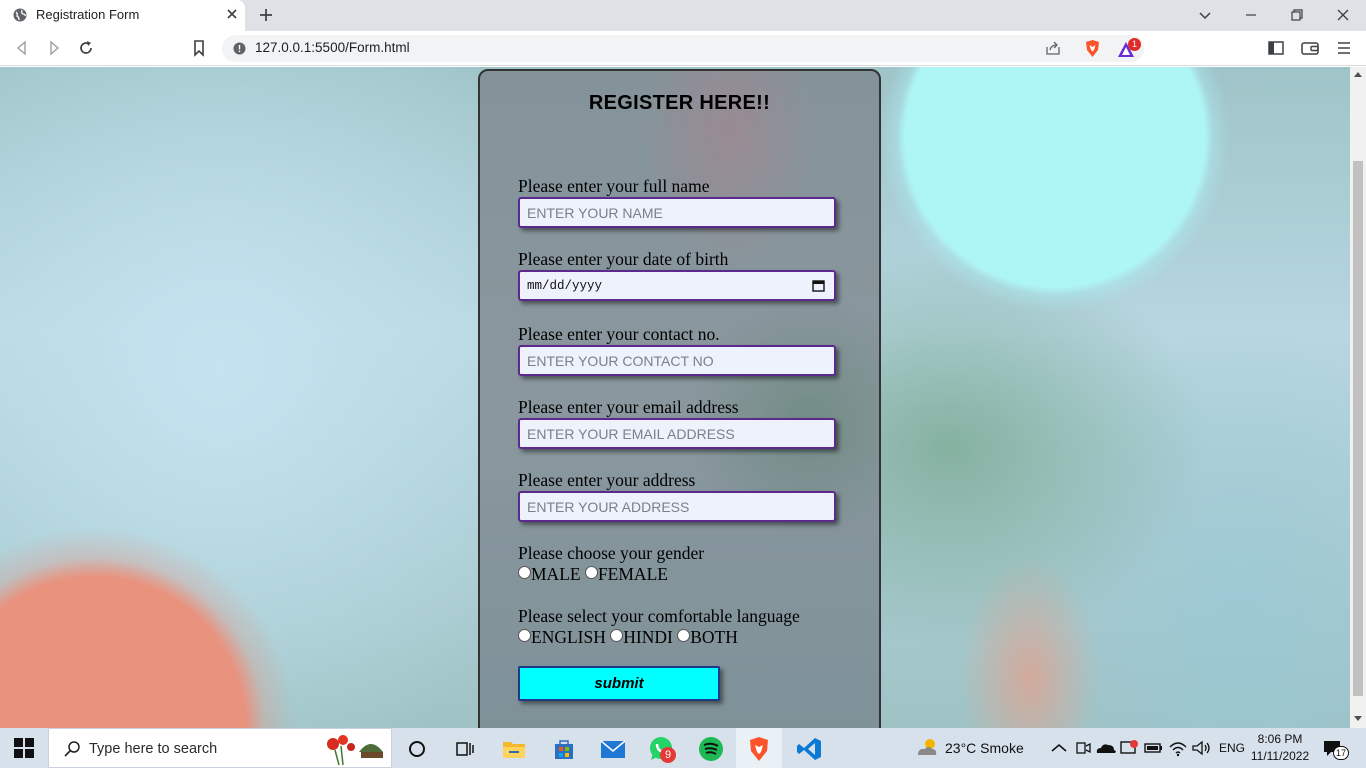 The height and width of the screenshot is (768, 1366). I want to click on browser-toolbar: 127.0.0.1:5500/Form.html 1, so click(683, 48).